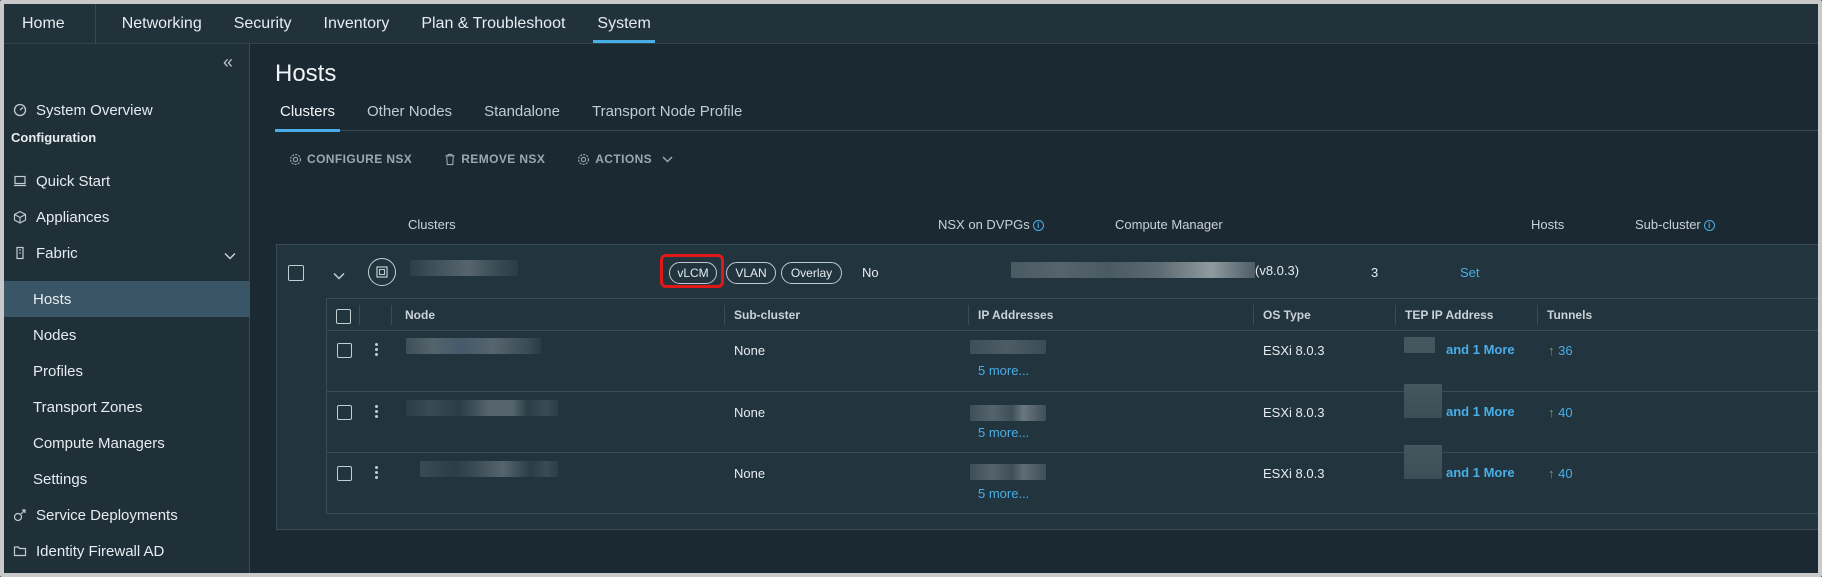 The height and width of the screenshot is (577, 1822). I want to click on sidebar-item-label: Quick Start, so click(73, 181).